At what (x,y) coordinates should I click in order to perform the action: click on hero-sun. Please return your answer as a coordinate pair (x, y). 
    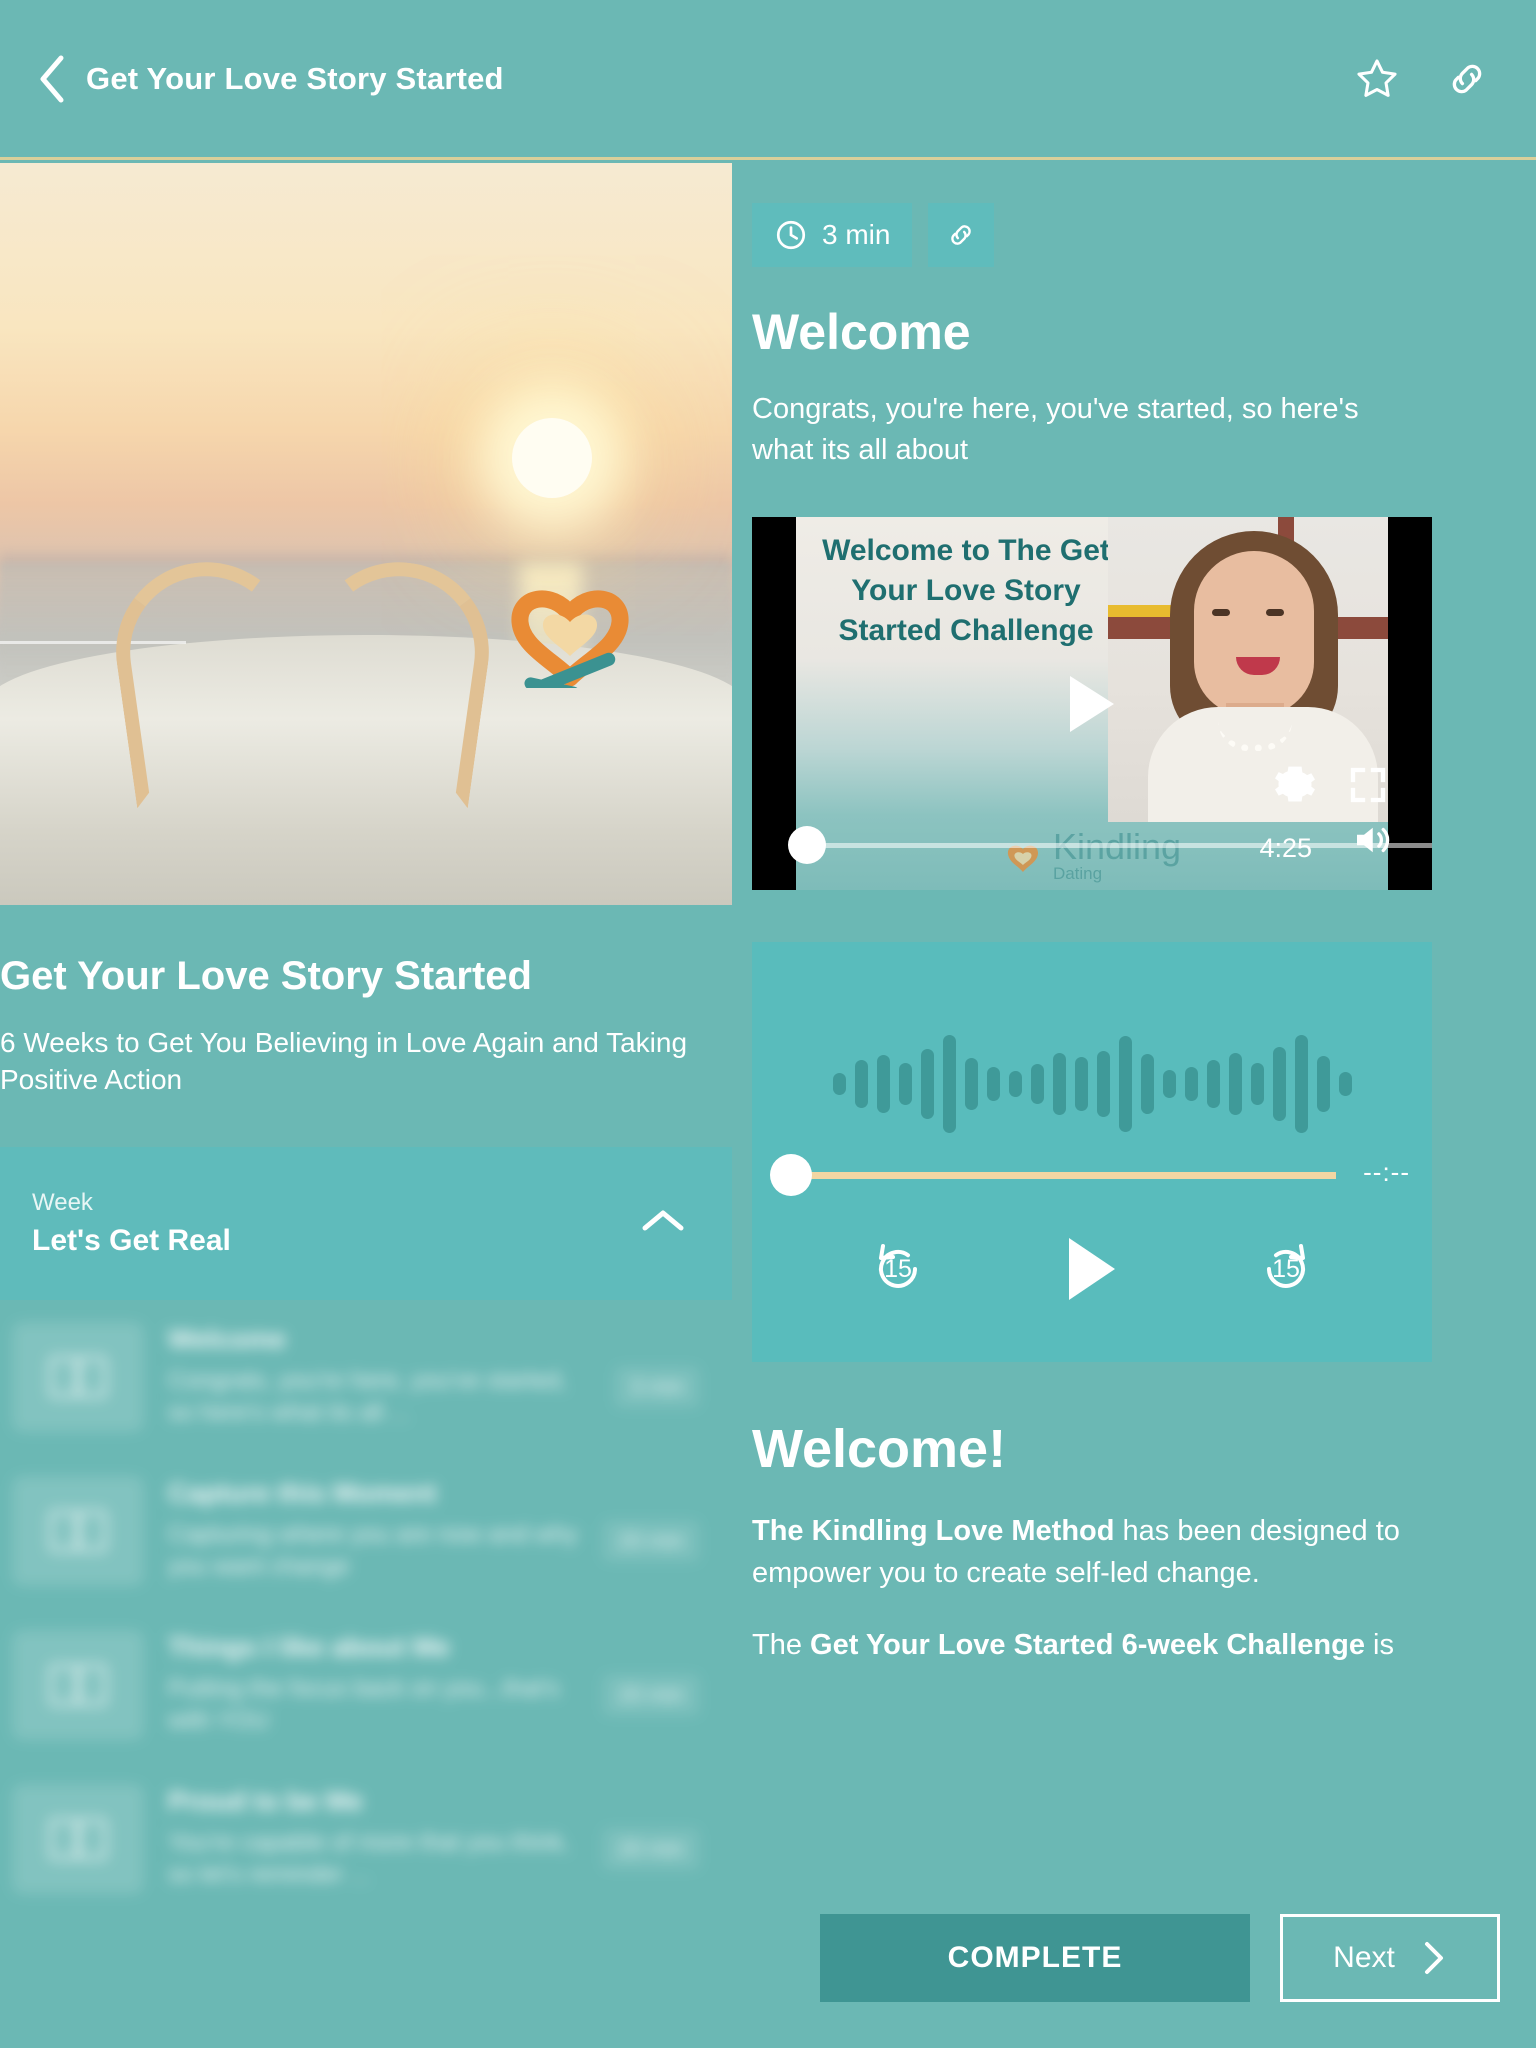
    Looking at the image, I should click on (552, 458).